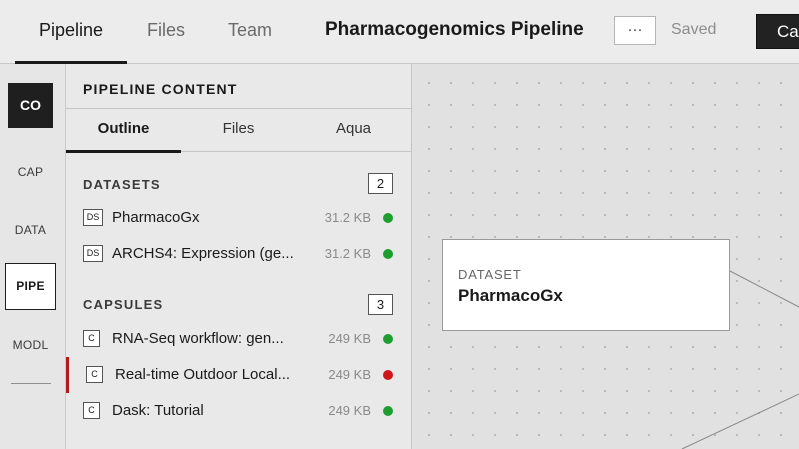 This screenshot has width=799, height=449. What do you see at coordinates (158, 410) in the screenshot?
I see `capsule-name: Dask: Tutorial` at bounding box center [158, 410].